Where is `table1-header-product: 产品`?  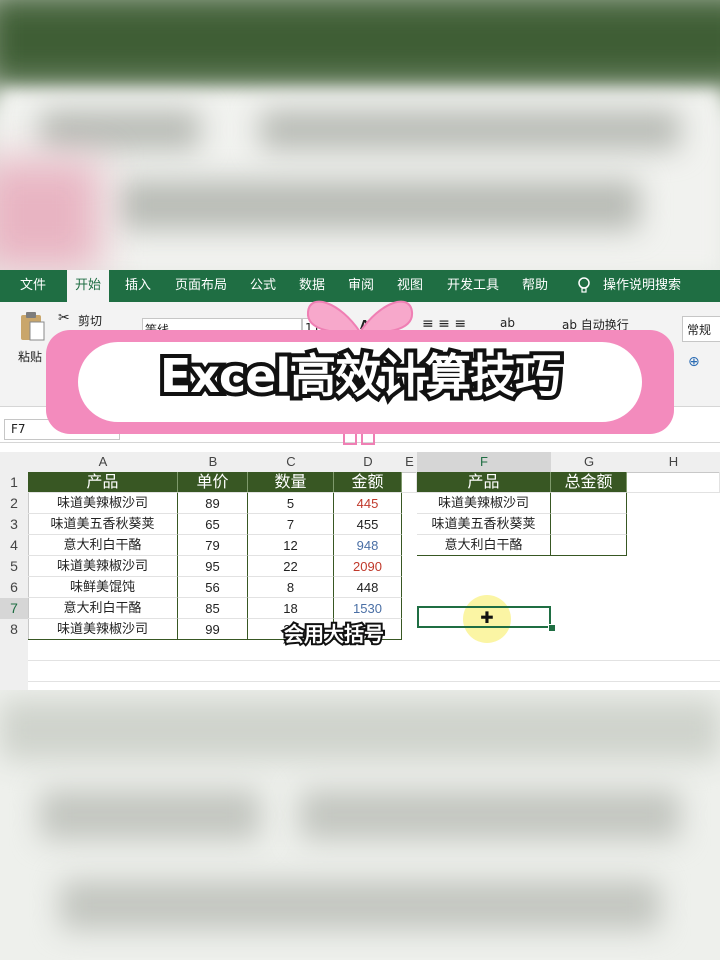
table1-header-product: 产品 is located at coordinates (103, 482).